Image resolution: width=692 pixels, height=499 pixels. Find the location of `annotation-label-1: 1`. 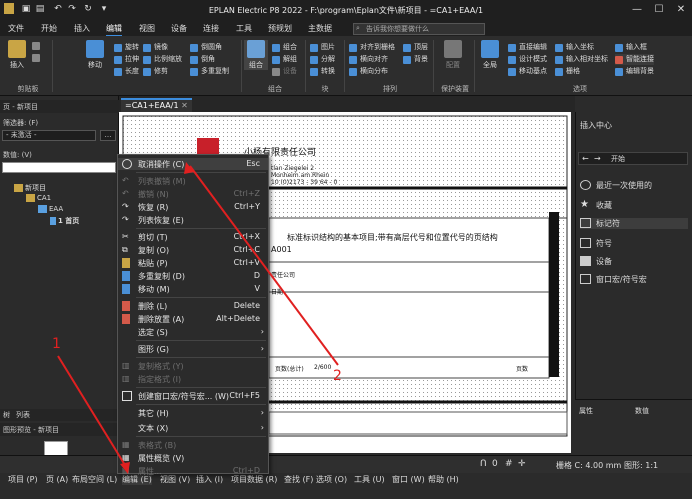

annotation-label-1: 1 is located at coordinates (56, 344).